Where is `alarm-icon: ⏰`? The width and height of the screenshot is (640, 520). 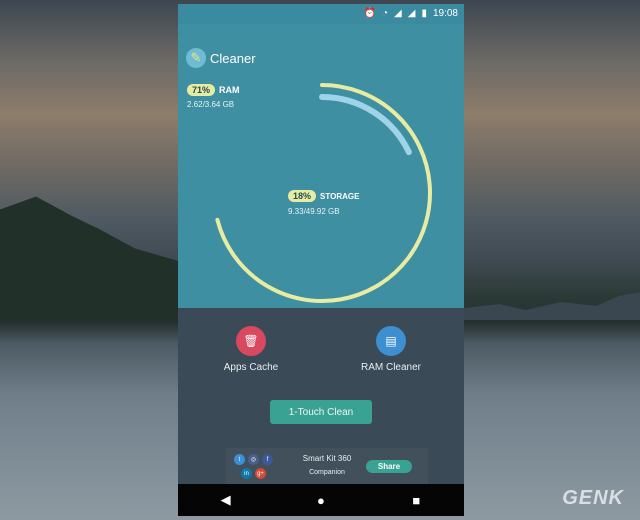
alarm-icon: ⏰ is located at coordinates (369, 13).